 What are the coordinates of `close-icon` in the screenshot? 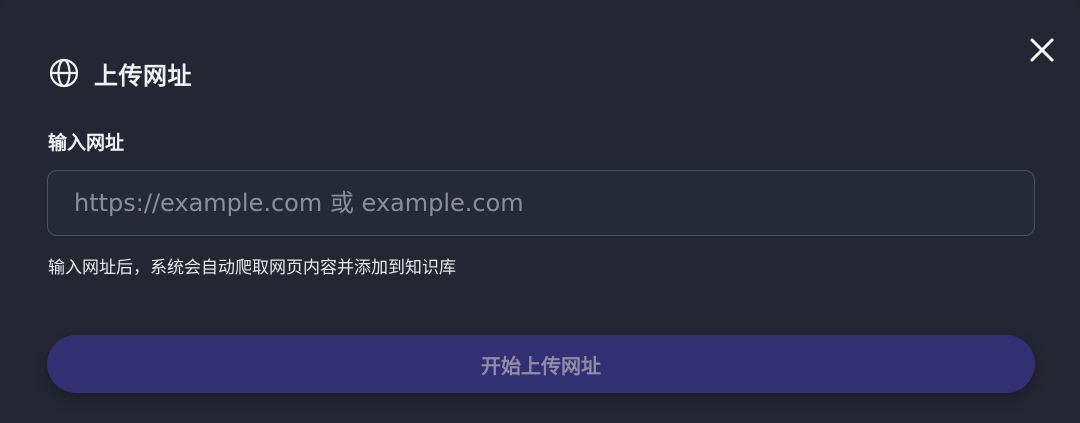 It's located at (1042, 52).